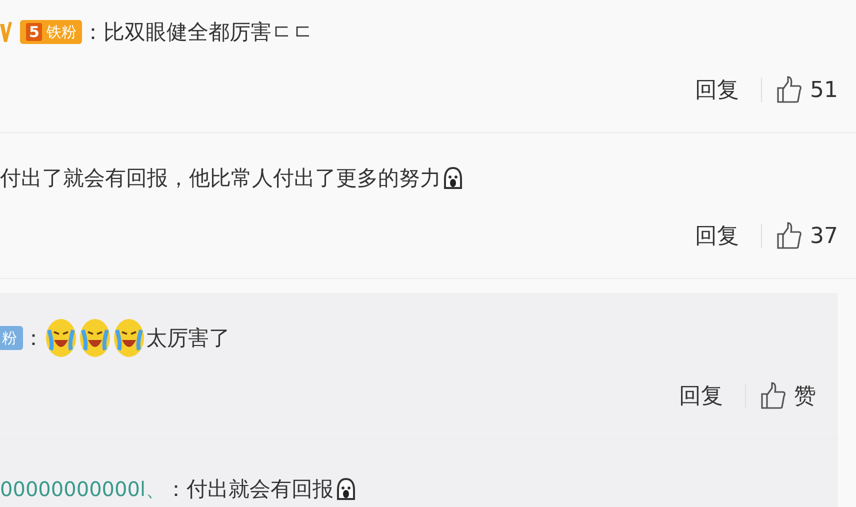  I want to click on like-count: 37, so click(824, 236).